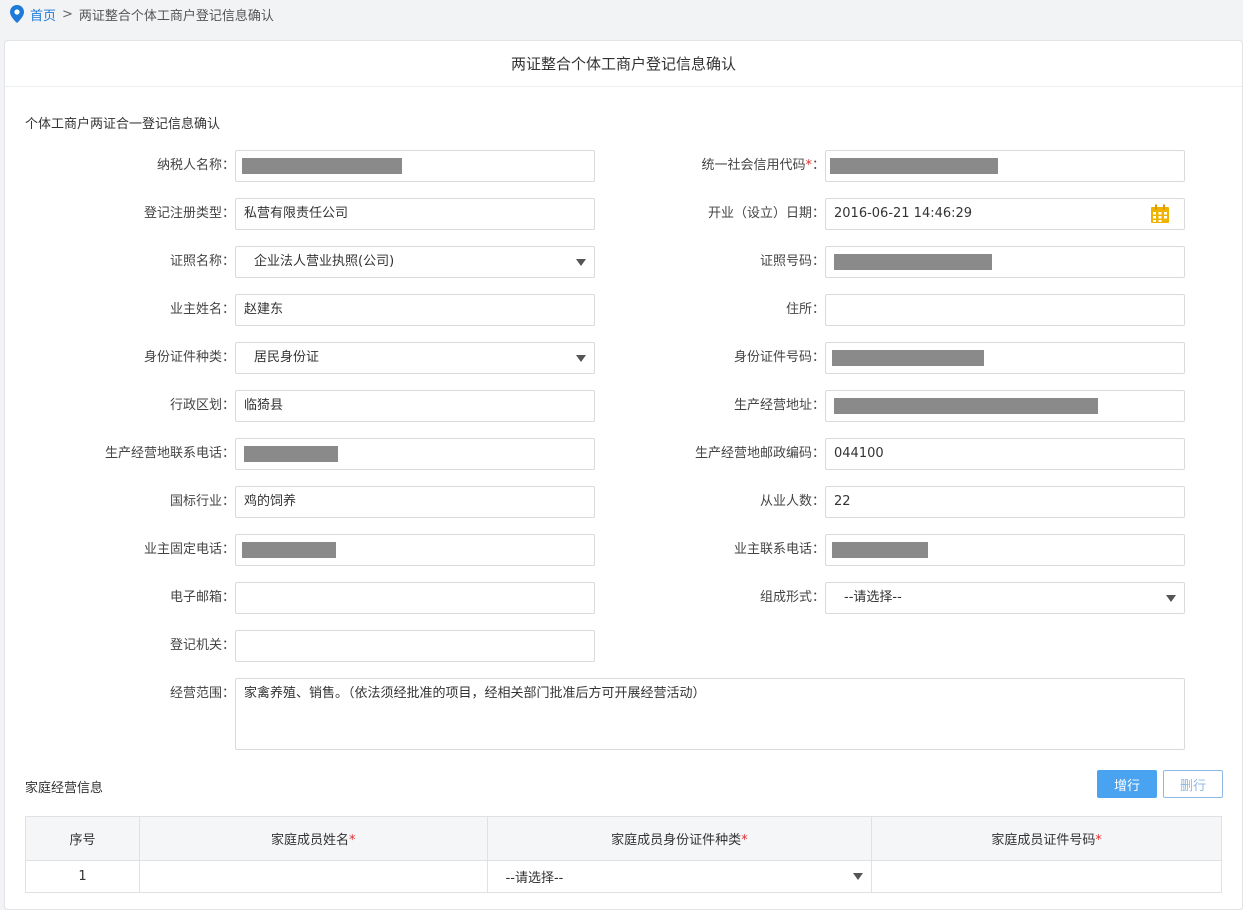 The width and height of the screenshot is (1243, 910). What do you see at coordinates (415, 358) in the screenshot?
I see `id-type-select: 居民身份证` at bounding box center [415, 358].